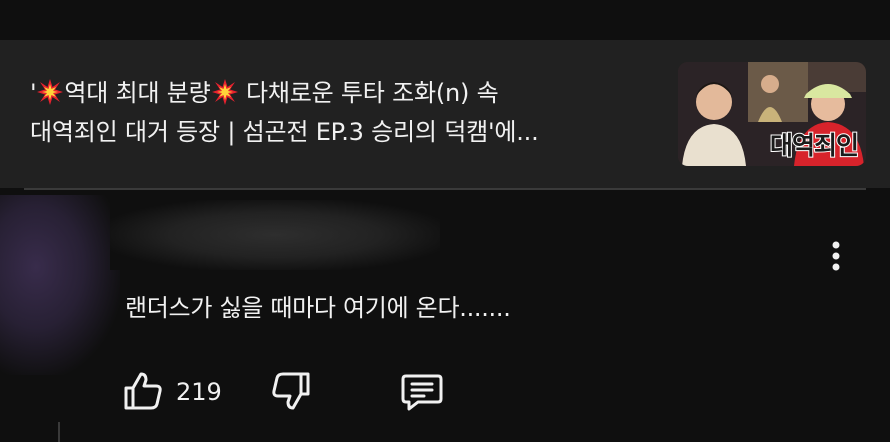  I want to click on dislike-button, so click(291, 391).